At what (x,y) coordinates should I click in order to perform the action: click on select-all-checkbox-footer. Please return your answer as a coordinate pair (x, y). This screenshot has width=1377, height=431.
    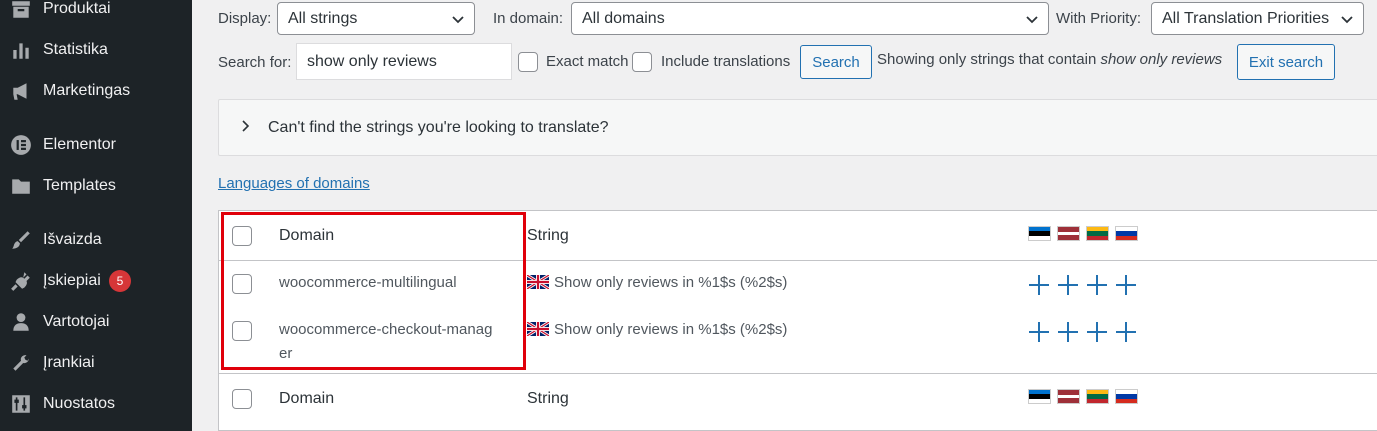
    Looking at the image, I should click on (242, 399).